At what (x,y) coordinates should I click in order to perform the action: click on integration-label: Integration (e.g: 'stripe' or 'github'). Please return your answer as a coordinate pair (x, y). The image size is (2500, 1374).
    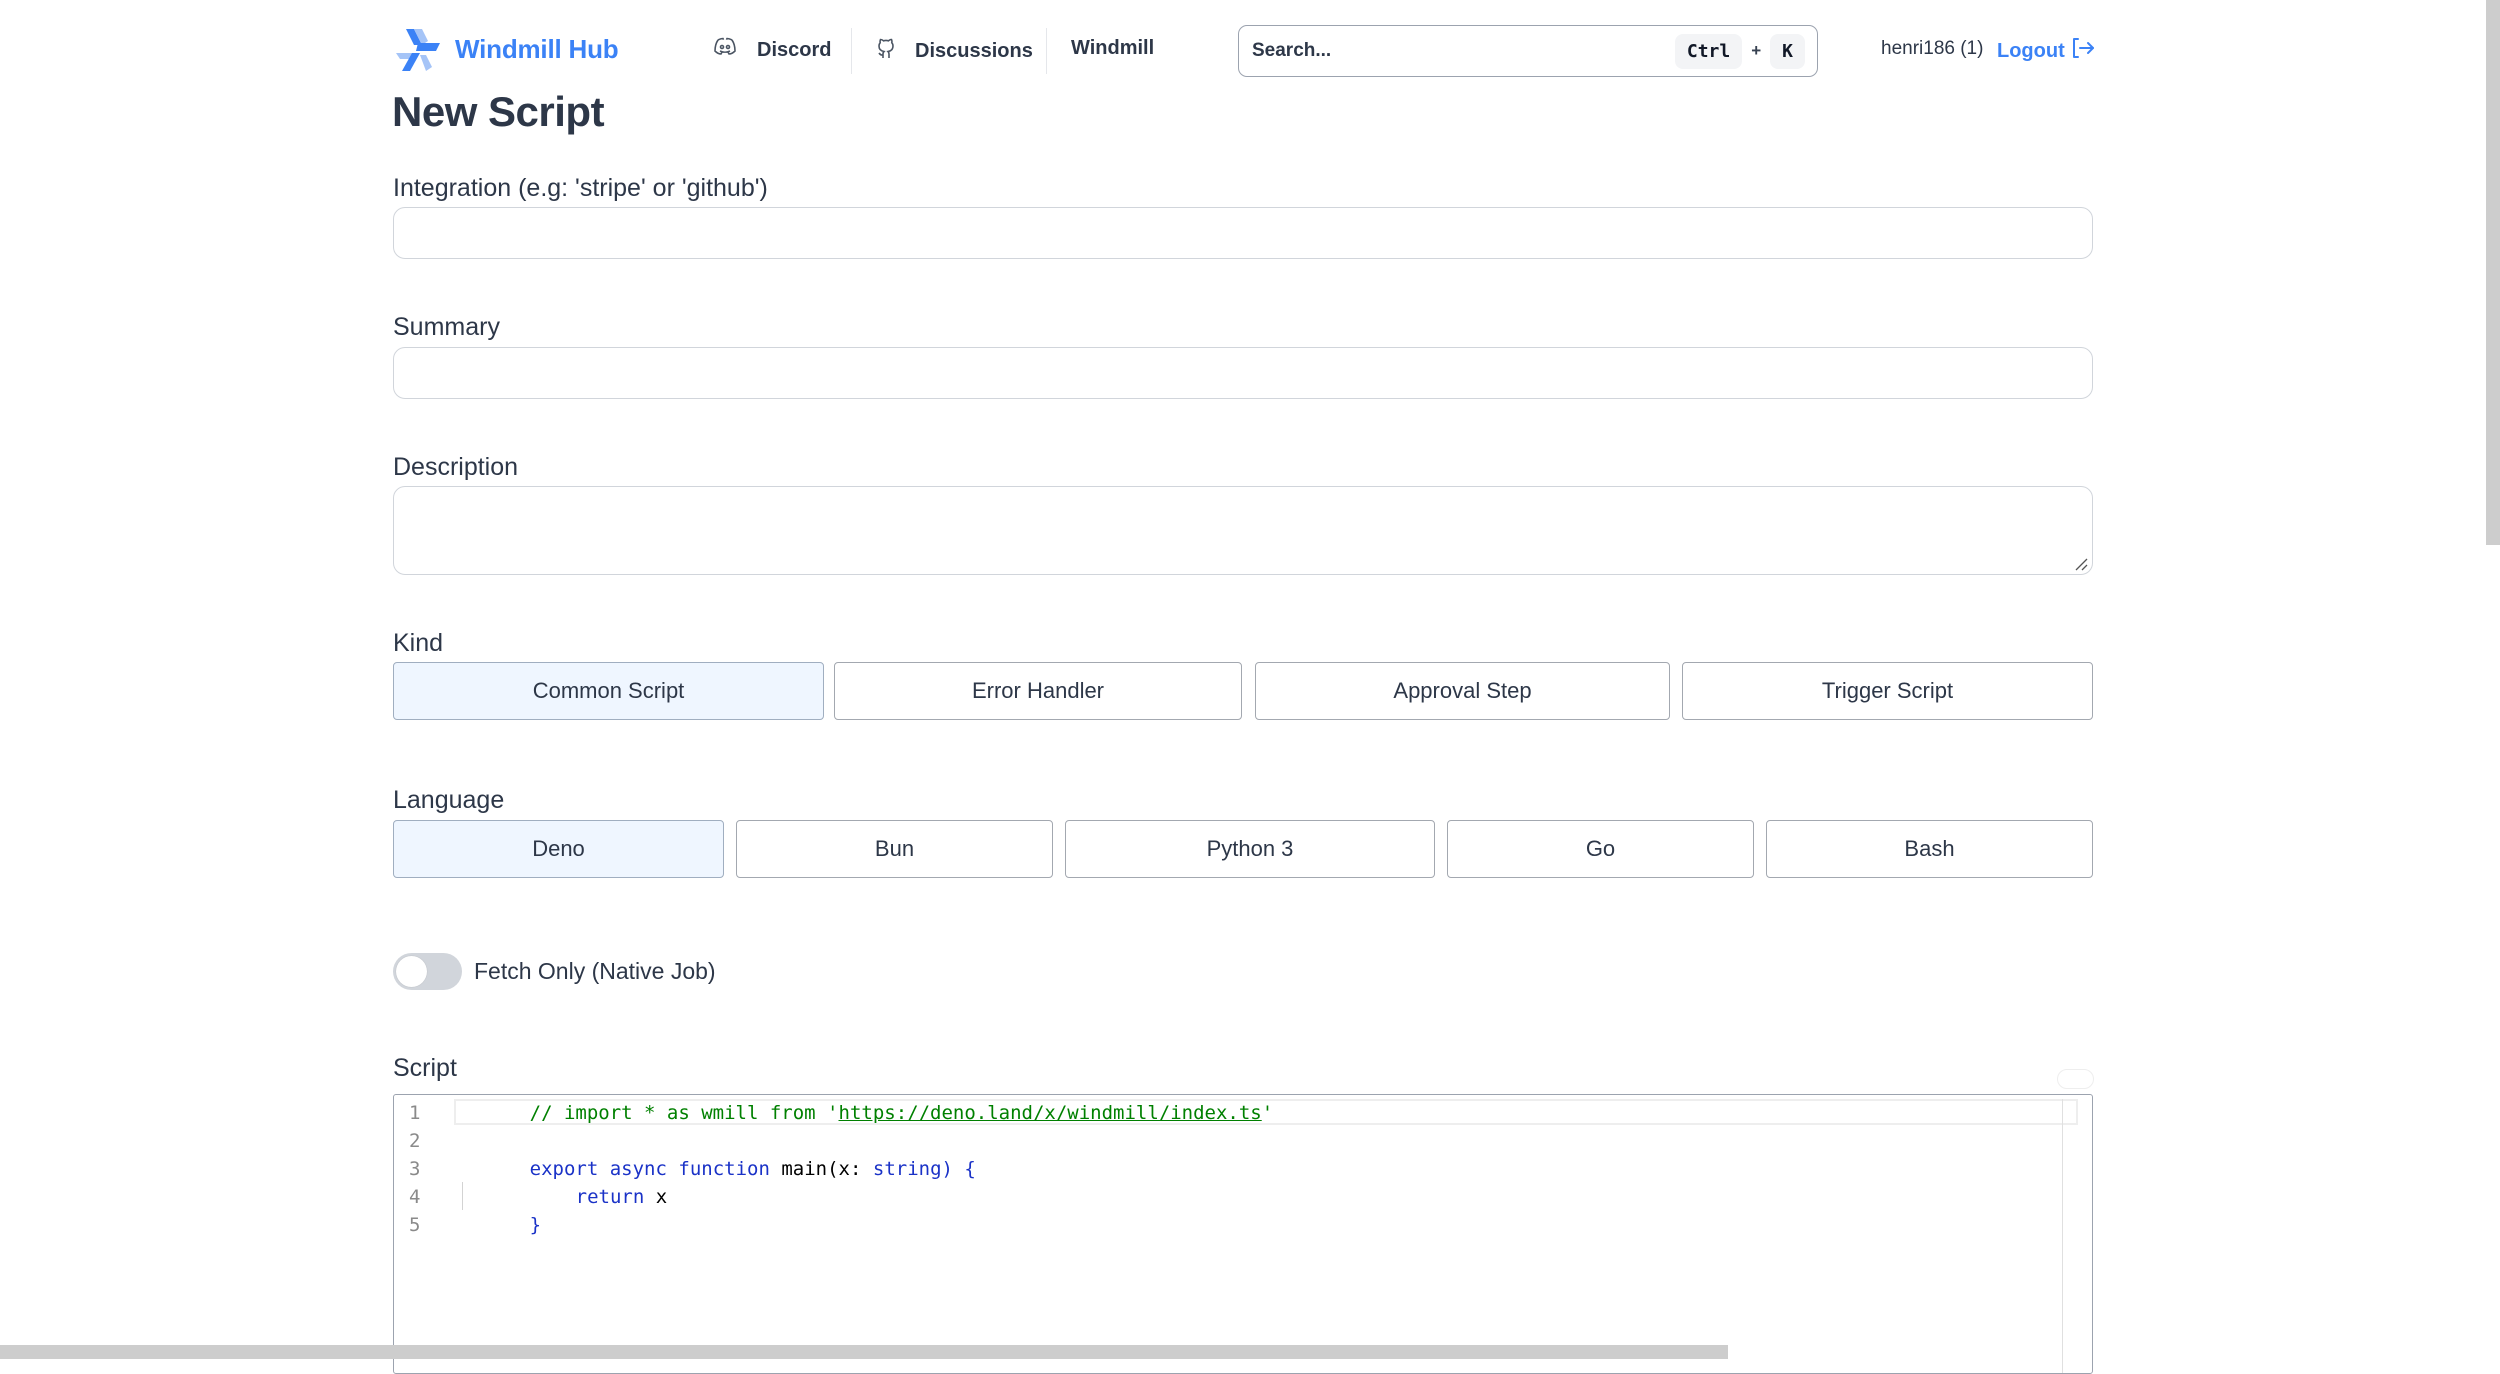
    Looking at the image, I should click on (580, 188).